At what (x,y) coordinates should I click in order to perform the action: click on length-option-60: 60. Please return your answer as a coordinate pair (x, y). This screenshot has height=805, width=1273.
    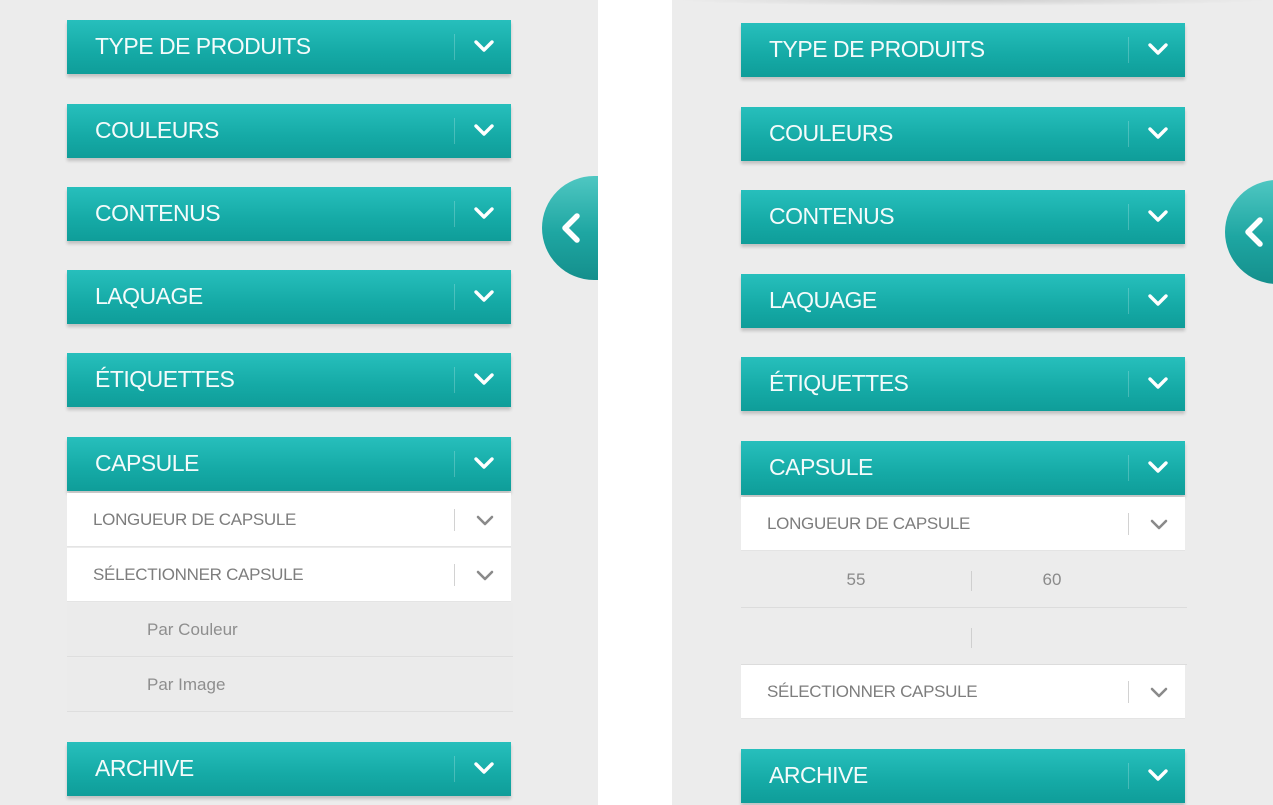
    Looking at the image, I should click on (1052, 580).